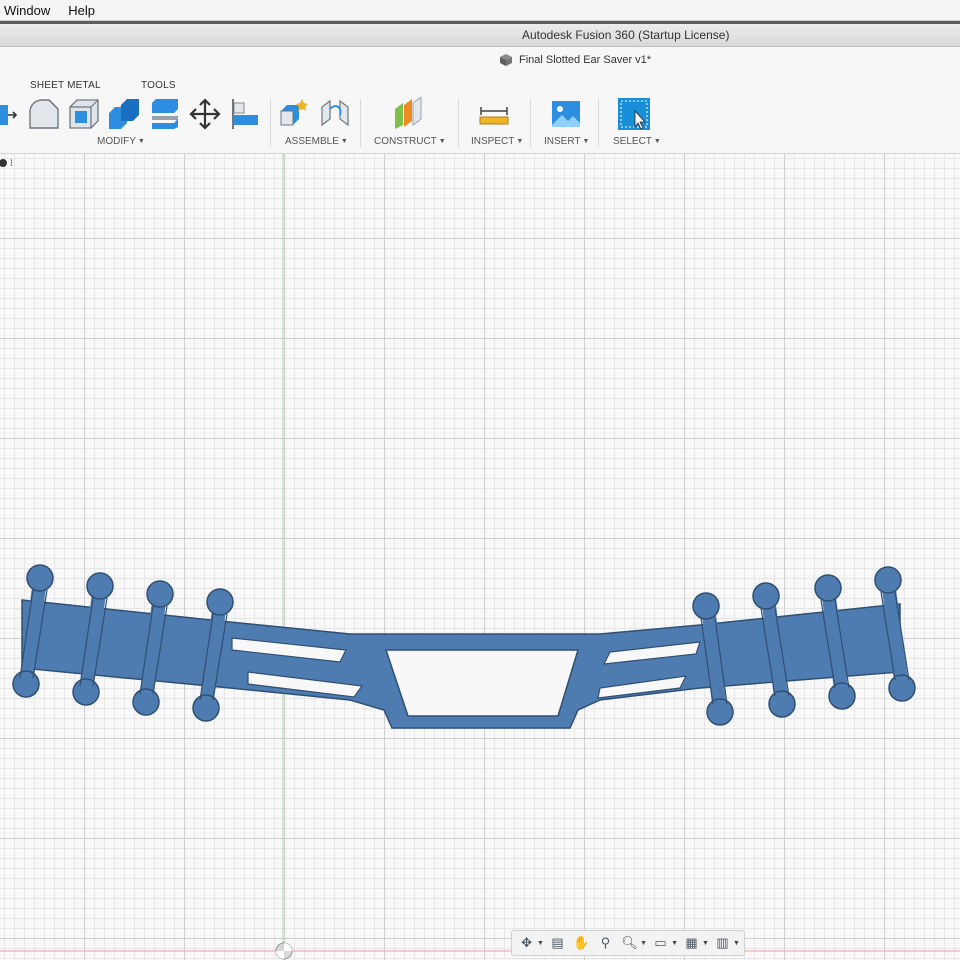 The image size is (960, 960). I want to click on insert-menu: INSERT ▼, so click(566, 141).